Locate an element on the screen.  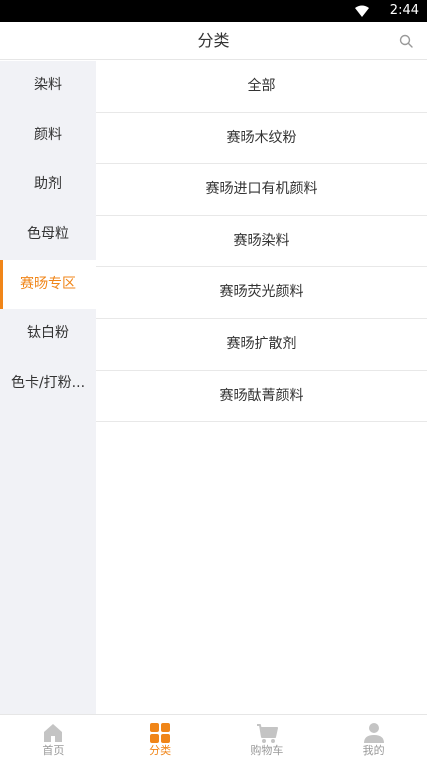
tab-profile: 我的 is located at coordinates (373, 737).